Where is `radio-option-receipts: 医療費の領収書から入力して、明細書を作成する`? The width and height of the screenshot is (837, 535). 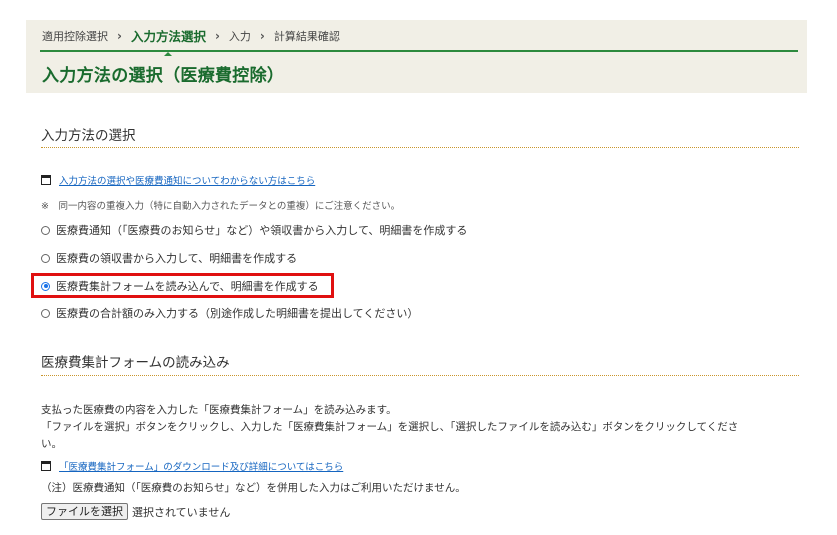 radio-option-receipts: 医療費の領収書から入力して、明細書を作成する is located at coordinates (169, 258).